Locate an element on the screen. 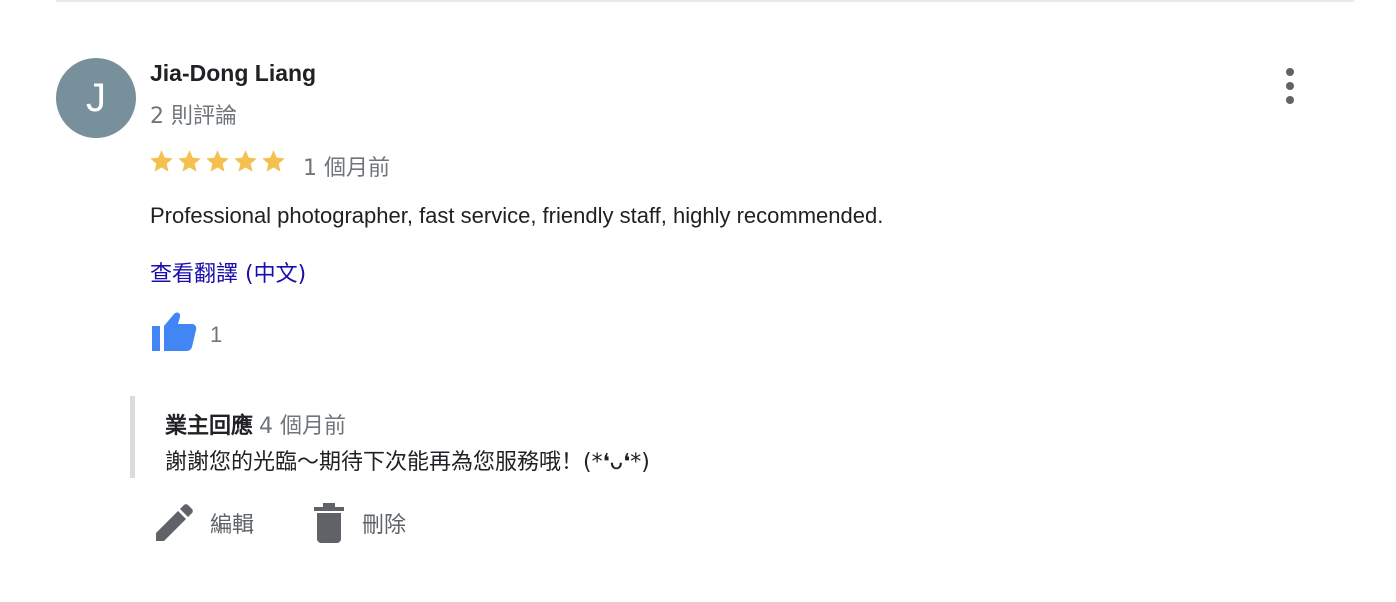 The height and width of the screenshot is (602, 1396). owner-reply: 業主回應 4 個月前 謝謝您的光臨～期待下次能再為您服務哦！(*❛ᴗ❛*) is located at coordinates (480, 437).